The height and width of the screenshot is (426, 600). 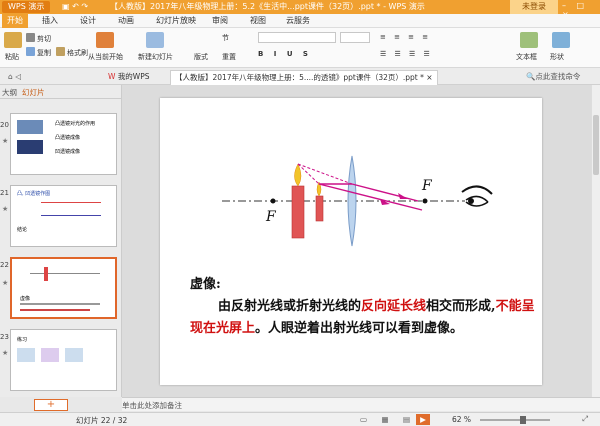 What do you see at coordinates (25, 299) in the screenshot?
I see `thumb-caption: 虚像` at bounding box center [25, 299].